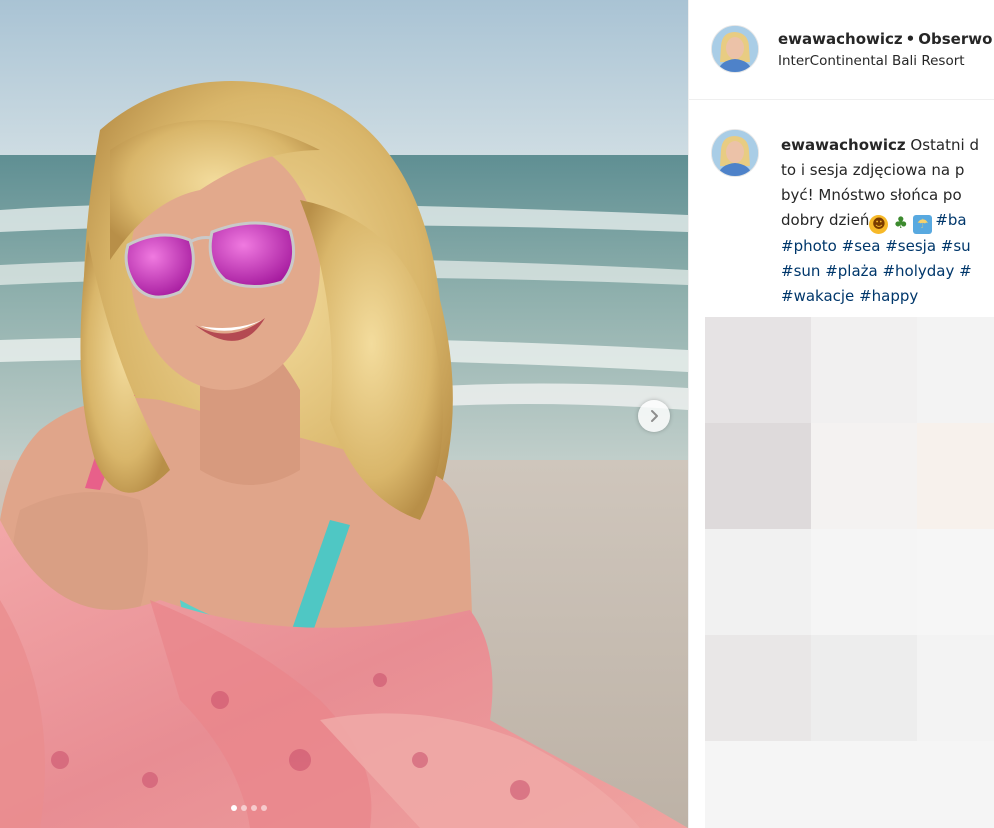 Image resolution: width=994 pixels, height=828 pixels. What do you see at coordinates (843, 145) in the screenshot?
I see `caption-username: ewawachowicz` at bounding box center [843, 145].